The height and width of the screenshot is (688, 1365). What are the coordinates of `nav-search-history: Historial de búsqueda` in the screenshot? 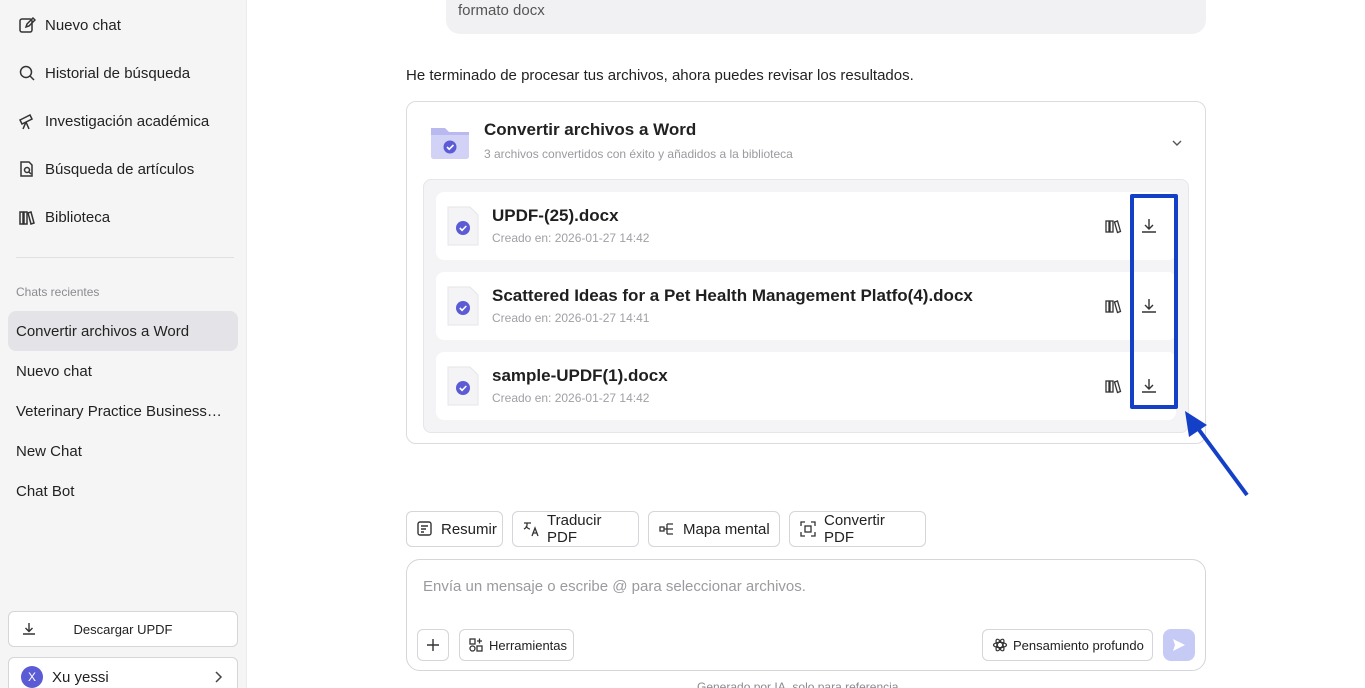 It's located at (123, 73).